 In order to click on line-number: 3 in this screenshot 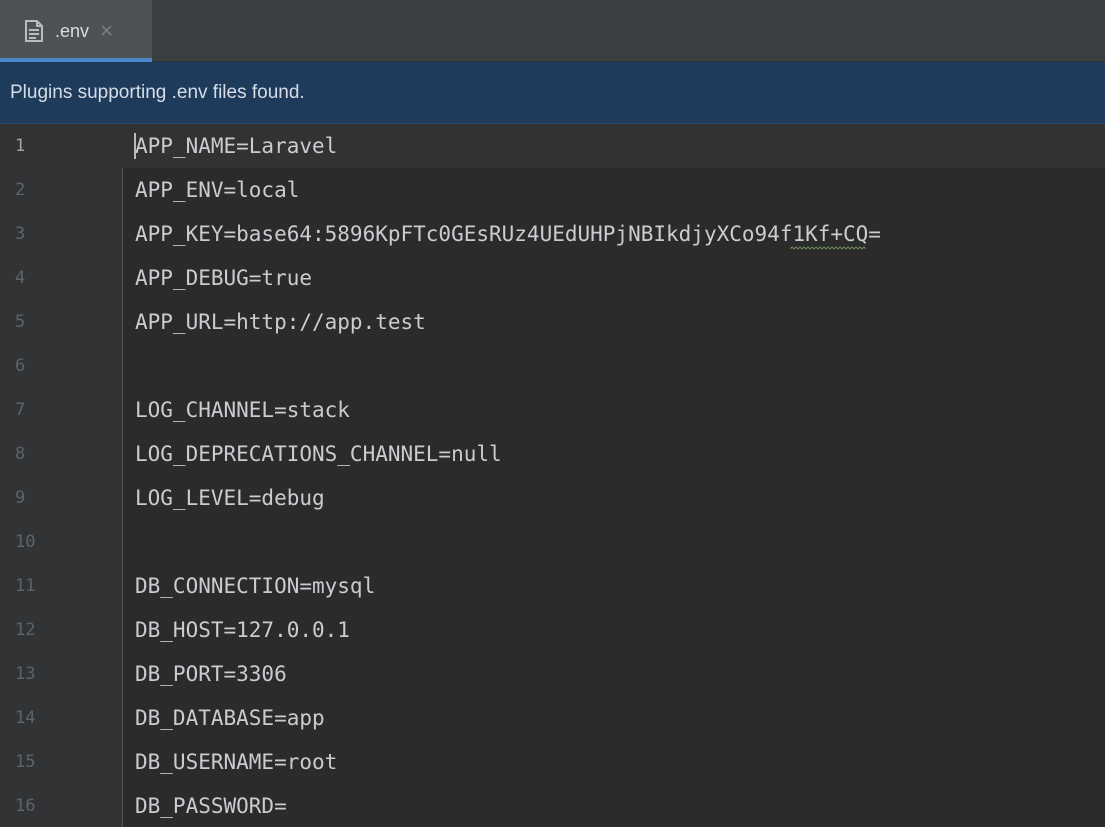, I will do `click(20, 234)`.